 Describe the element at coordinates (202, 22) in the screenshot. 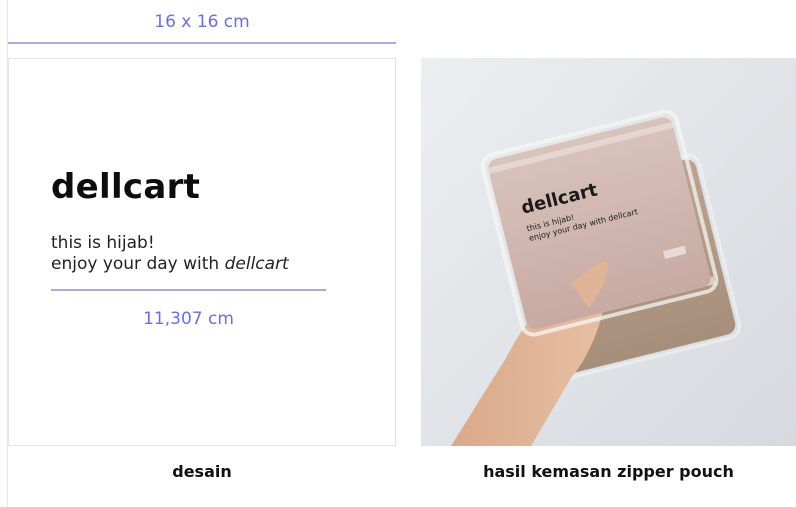

I see `top-dimension-label: 16 x 16 cm` at that location.